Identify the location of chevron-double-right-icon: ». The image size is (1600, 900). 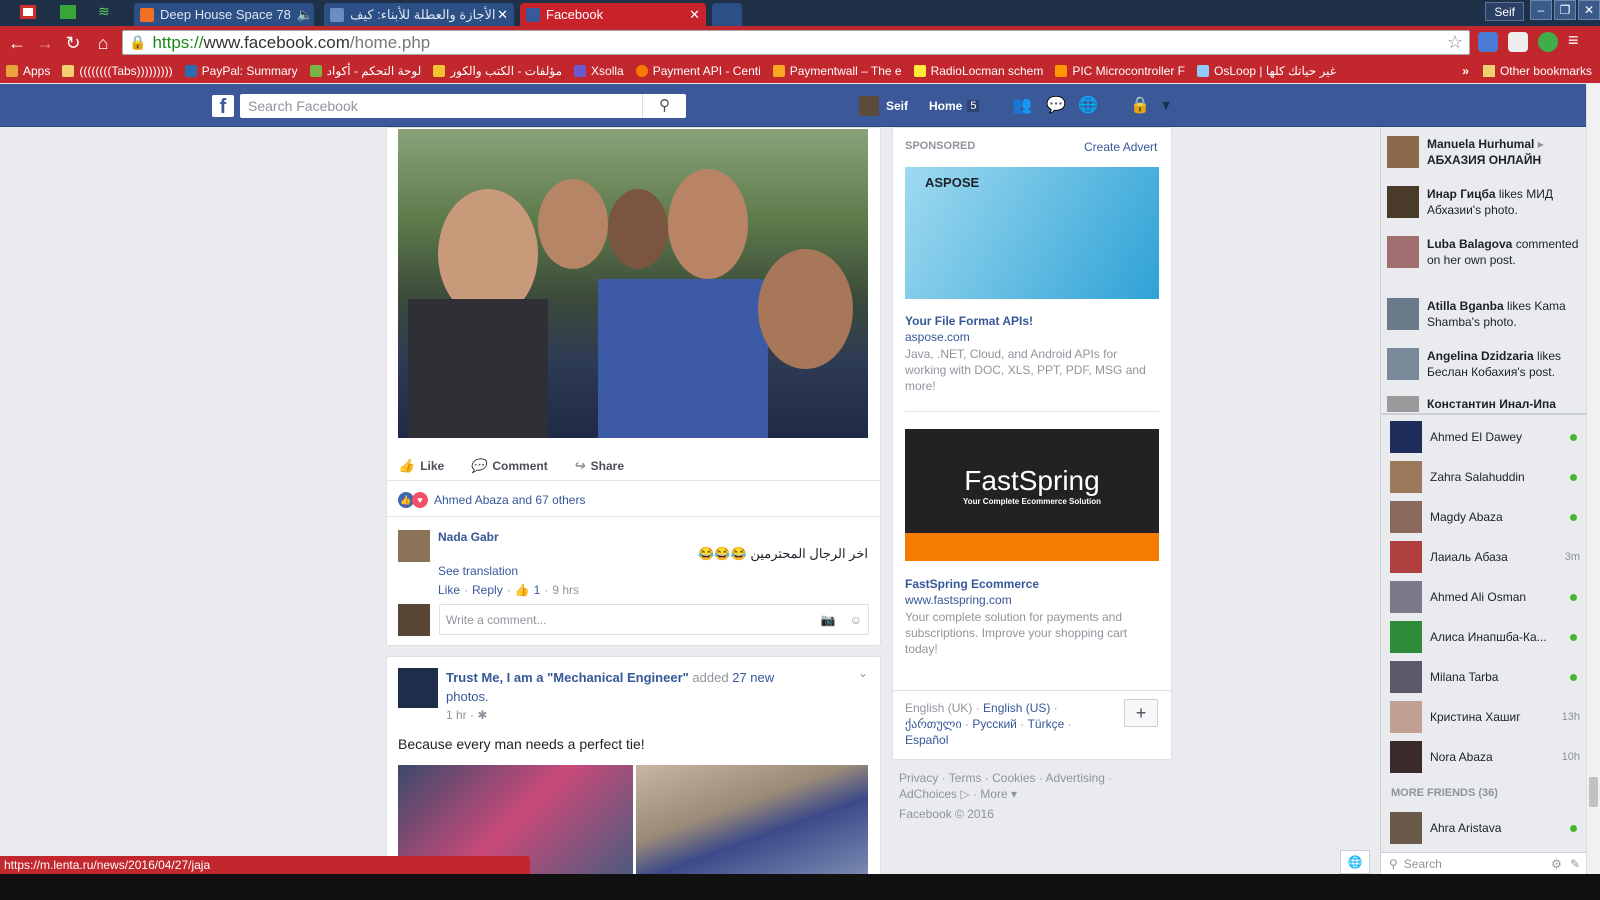
(1465, 71).